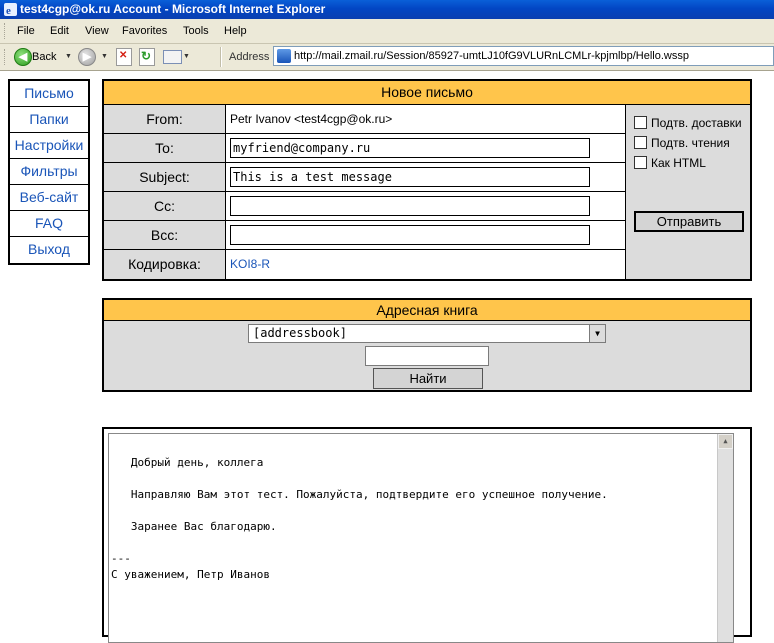 The image size is (774, 643). Describe the element at coordinates (121, 558) in the screenshot. I see `message-line: ---` at that location.